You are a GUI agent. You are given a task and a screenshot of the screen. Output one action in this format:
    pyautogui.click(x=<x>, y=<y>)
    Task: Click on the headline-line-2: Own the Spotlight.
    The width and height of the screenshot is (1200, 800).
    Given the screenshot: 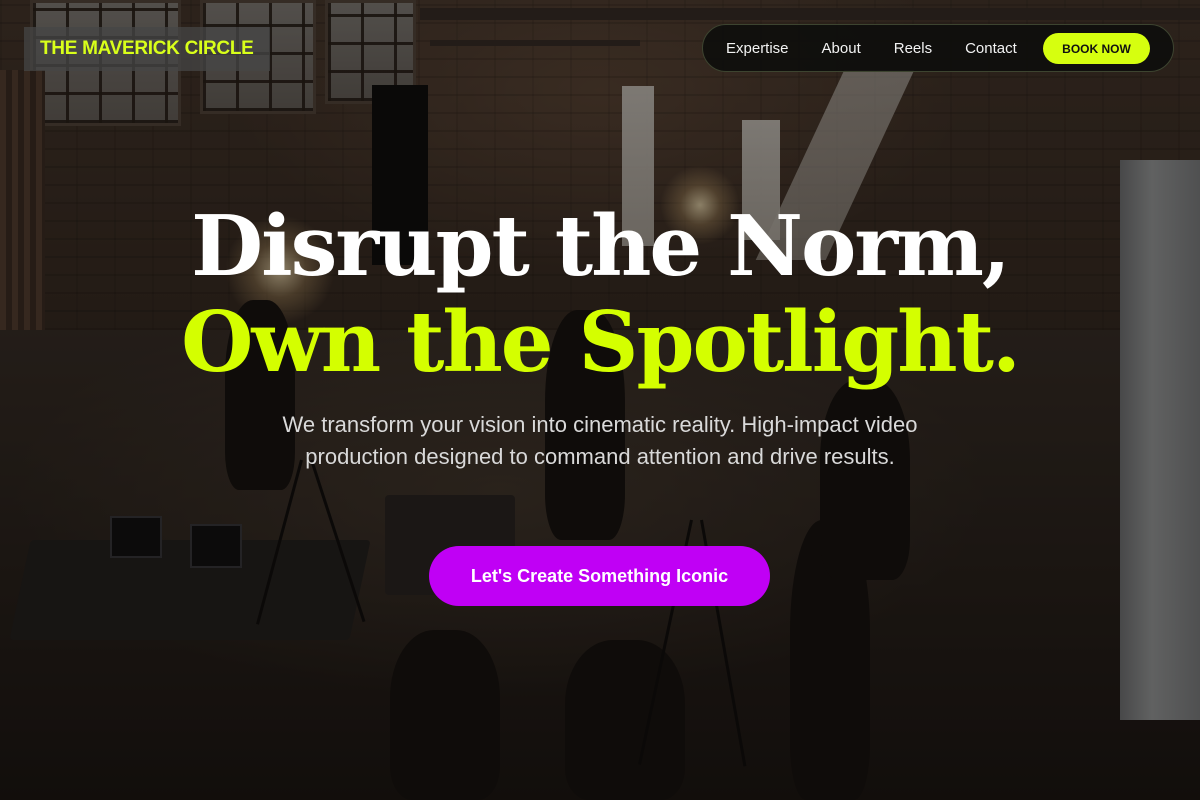 What is the action you would take?
    pyautogui.click(x=601, y=342)
    